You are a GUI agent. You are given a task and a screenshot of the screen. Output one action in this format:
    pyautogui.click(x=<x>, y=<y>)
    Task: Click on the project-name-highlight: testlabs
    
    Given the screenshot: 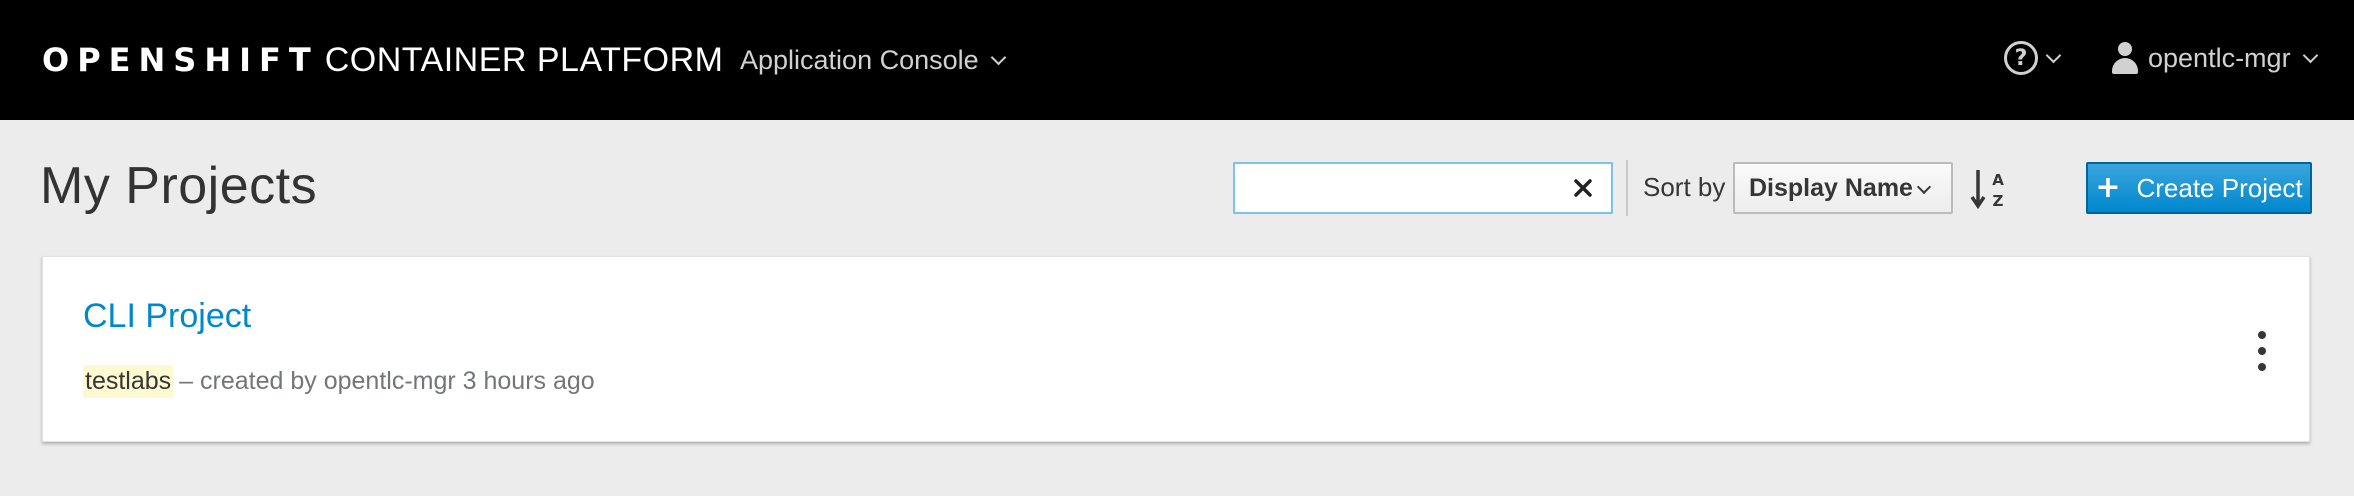 What is the action you would take?
    pyautogui.click(x=128, y=381)
    